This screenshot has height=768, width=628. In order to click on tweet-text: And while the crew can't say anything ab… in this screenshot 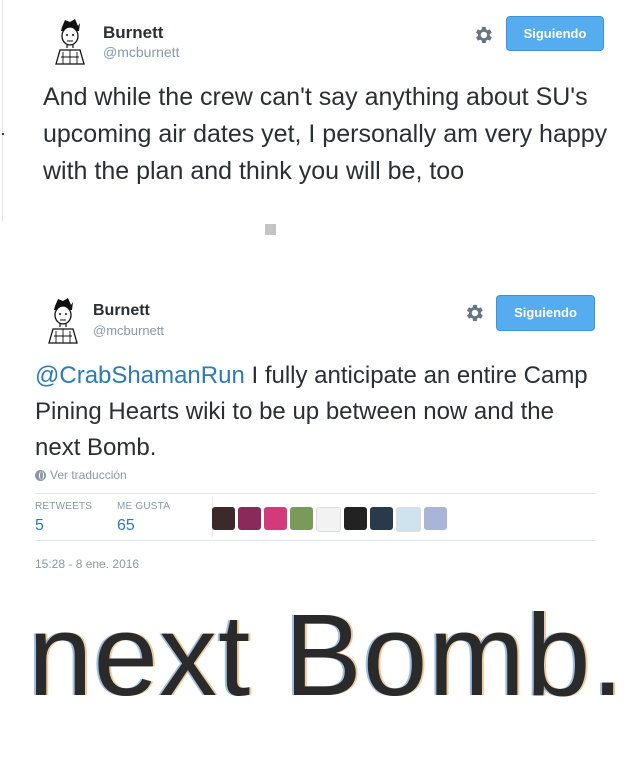, I will do `click(325, 134)`.